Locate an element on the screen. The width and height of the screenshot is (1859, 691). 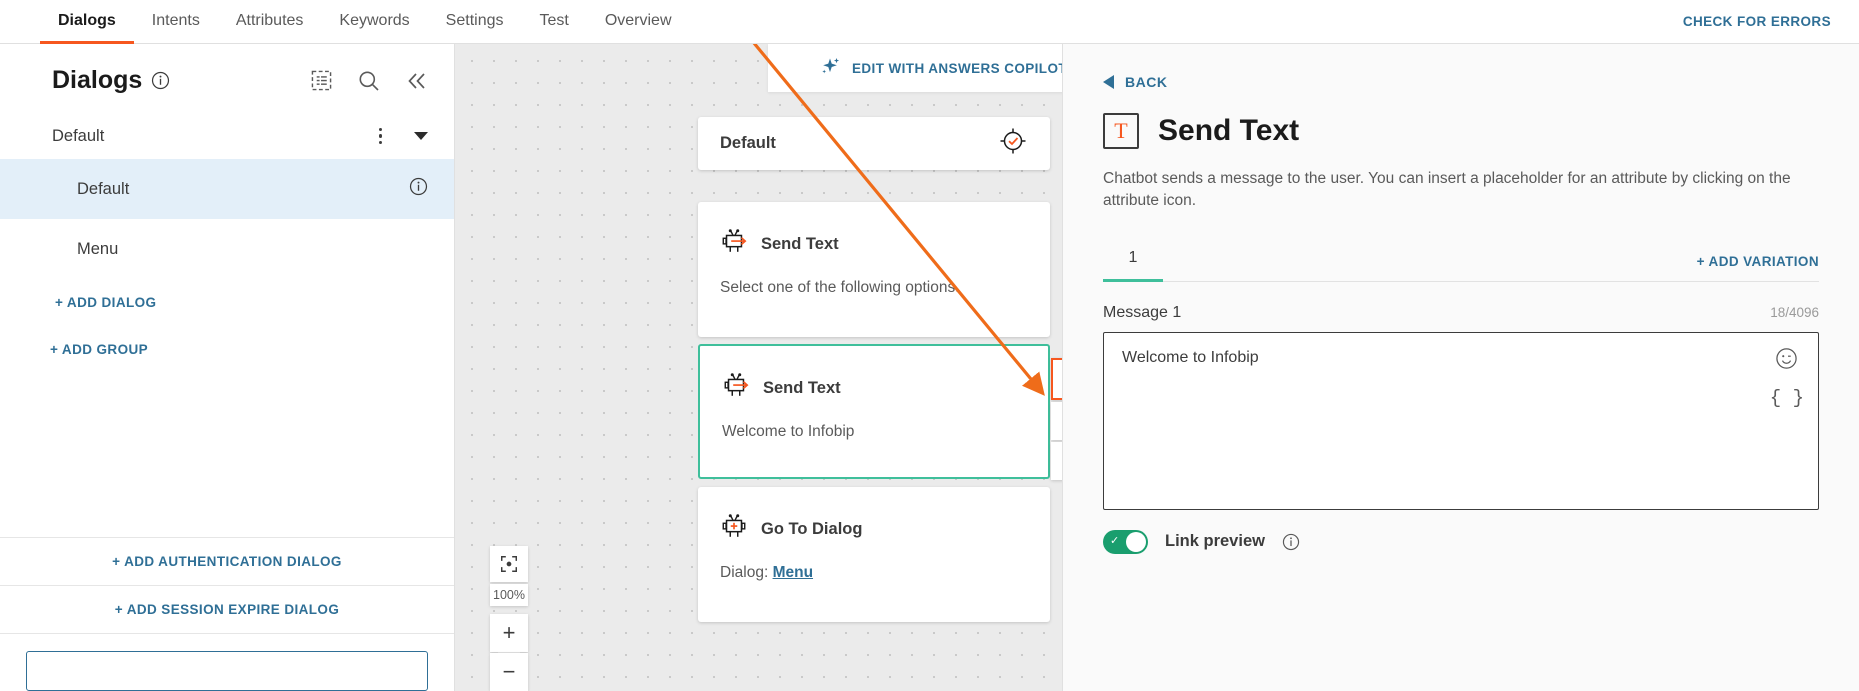
sparkle-icon is located at coordinates (830, 68).